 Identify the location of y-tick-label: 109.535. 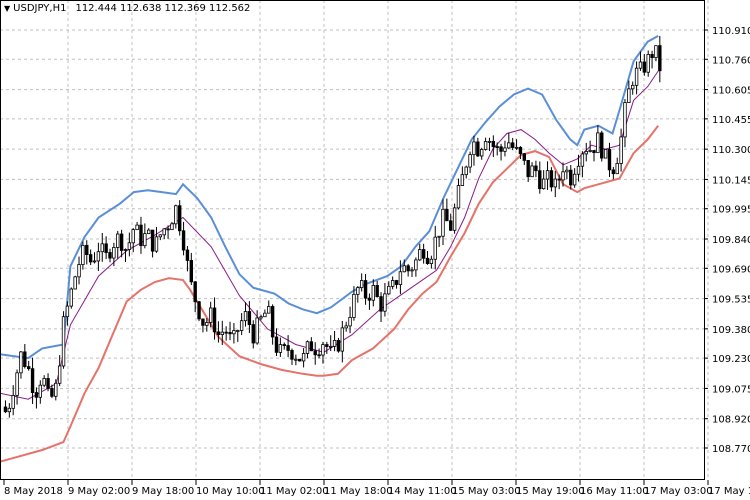
(731, 300).